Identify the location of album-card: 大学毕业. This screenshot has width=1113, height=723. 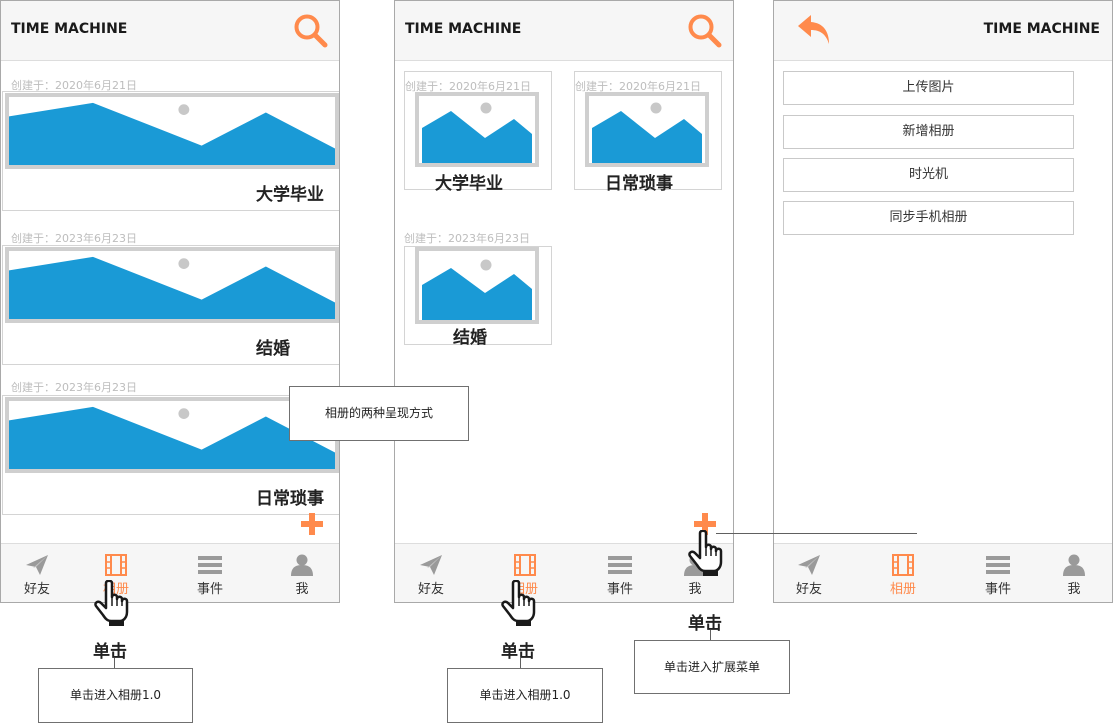
(170, 151).